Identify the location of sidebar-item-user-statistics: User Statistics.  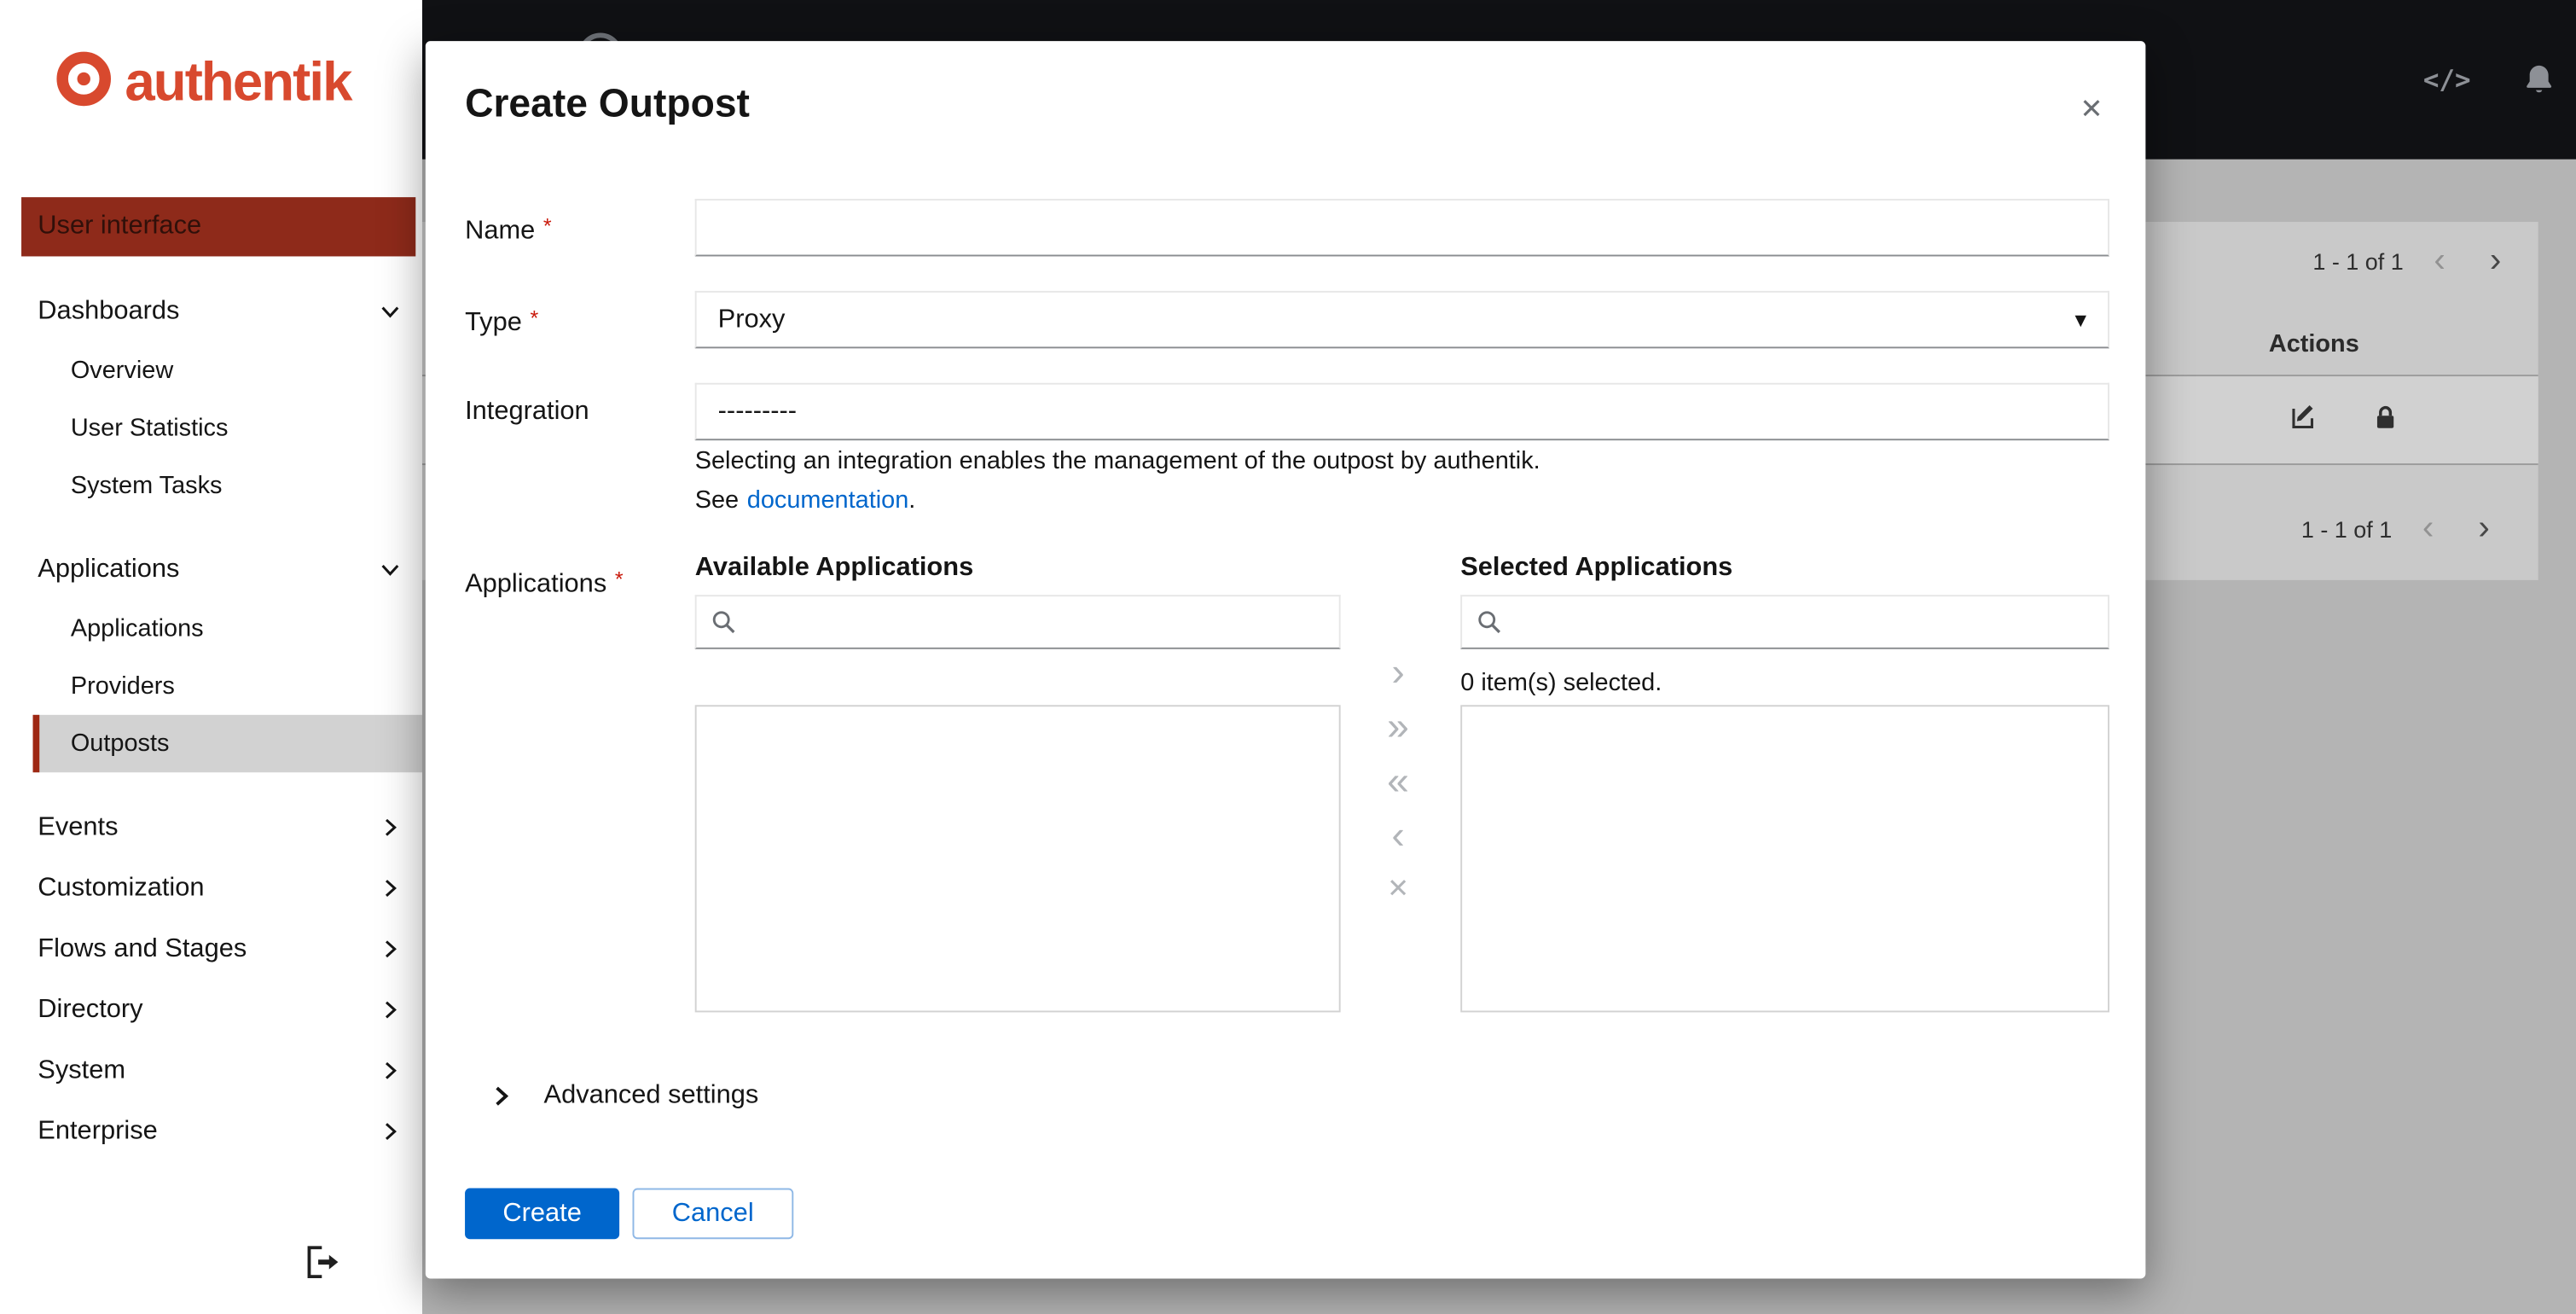
(211, 427).